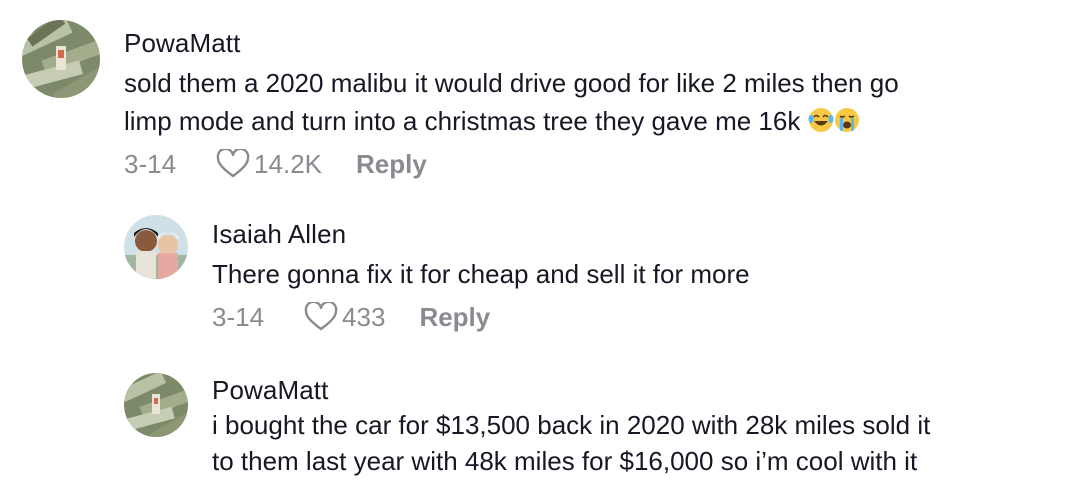 The image size is (1092, 492). I want to click on username: Isaiah Allen, so click(481, 234).